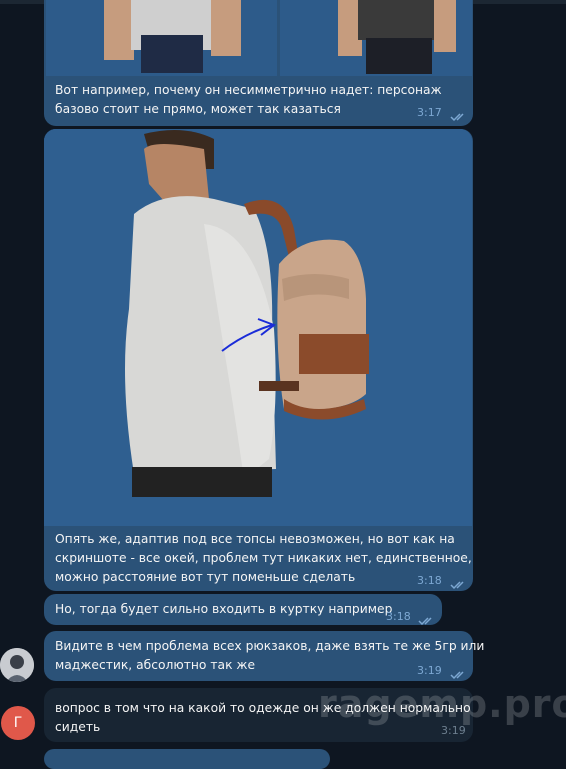 The height and width of the screenshot is (769, 566). I want to click on message-time: 3:17, so click(429, 112).